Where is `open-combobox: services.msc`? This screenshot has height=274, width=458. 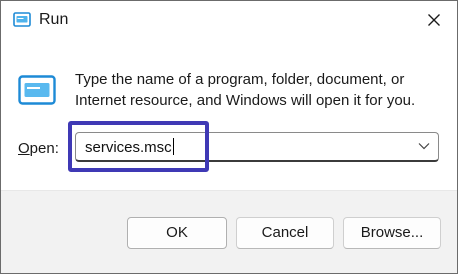 open-combobox: services.msc is located at coordinates (257, 147).